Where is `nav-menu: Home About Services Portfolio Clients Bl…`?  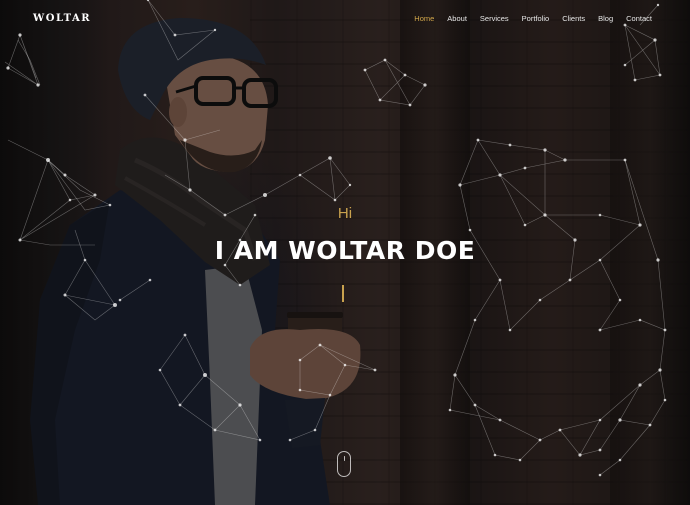 nav-menu: Home About Services Portfolio Clients Bl… is located at coordinates (526, 18).